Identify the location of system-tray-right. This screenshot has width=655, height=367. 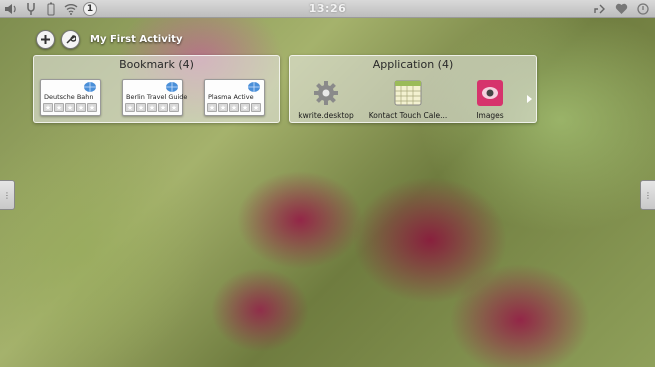
(621, 9).